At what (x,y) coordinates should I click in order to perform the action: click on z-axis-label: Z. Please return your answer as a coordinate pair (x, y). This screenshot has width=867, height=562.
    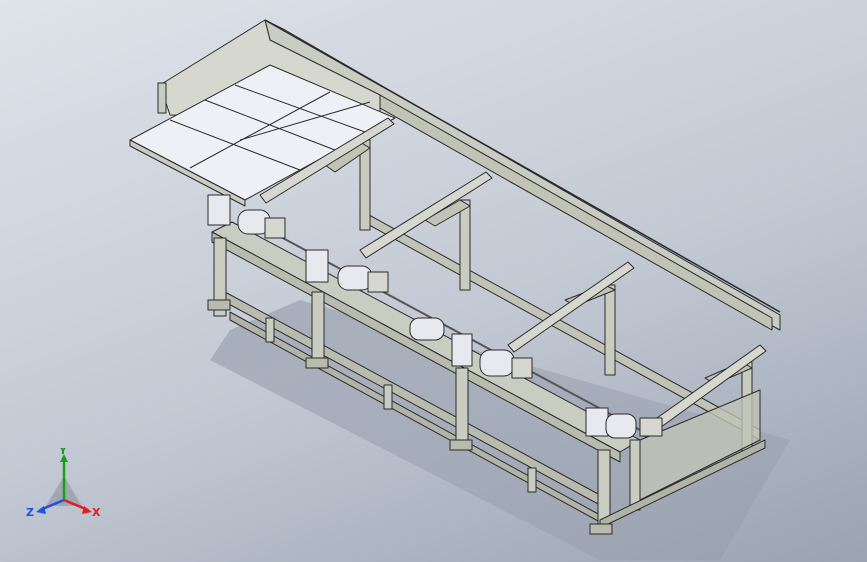
    Looking at the image, I should click on (30, 512).